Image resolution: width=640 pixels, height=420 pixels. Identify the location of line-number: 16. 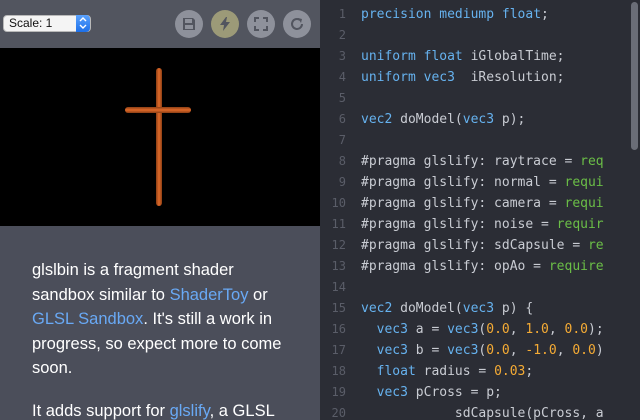
(338, 329).